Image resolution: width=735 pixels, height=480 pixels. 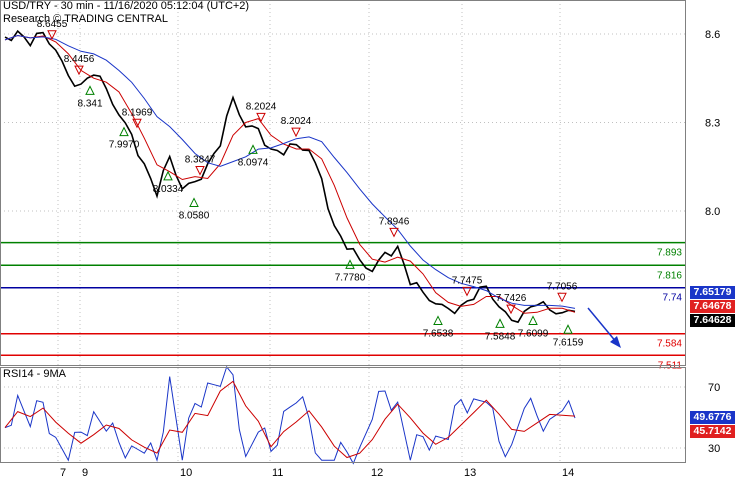 What do you see at coordinates (712, 212) in the screenshot?
I see `price-tick-label: 8.0` at bounding box center [712, 212].